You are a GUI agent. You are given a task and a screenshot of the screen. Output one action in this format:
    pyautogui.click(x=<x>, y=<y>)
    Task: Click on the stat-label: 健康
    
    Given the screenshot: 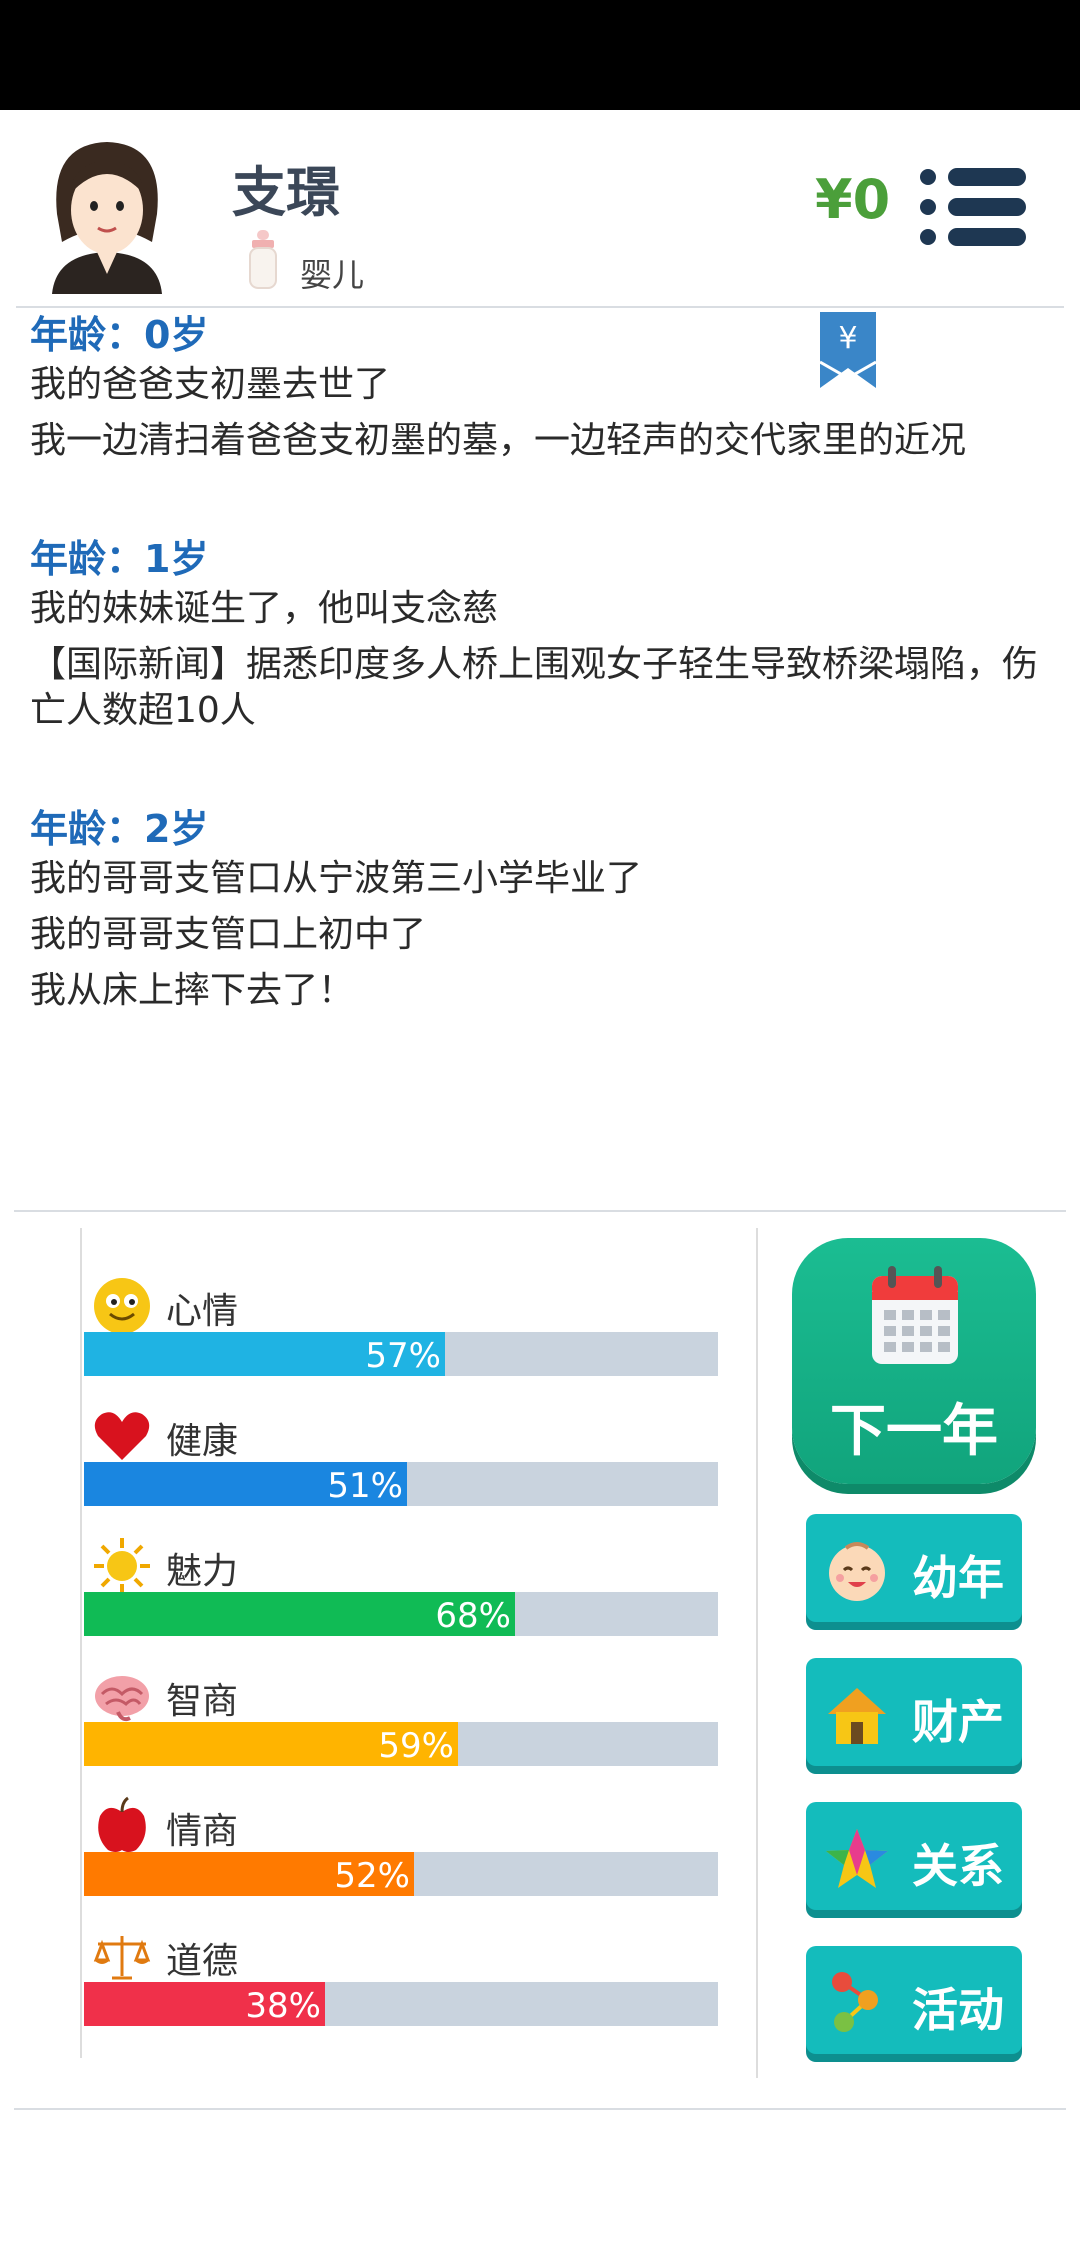 What is the action you would take?
    pyautogui.click(x=202, y=1441)
    